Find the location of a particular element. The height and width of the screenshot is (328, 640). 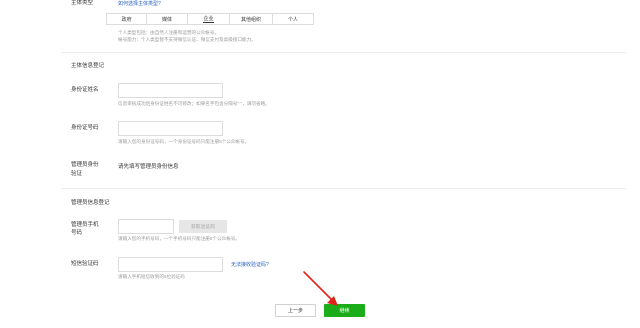

subject-type-hint-1: 个人类型包括：由自然人注册和运营的公众帐号。 is located at coordinates (169, 32).